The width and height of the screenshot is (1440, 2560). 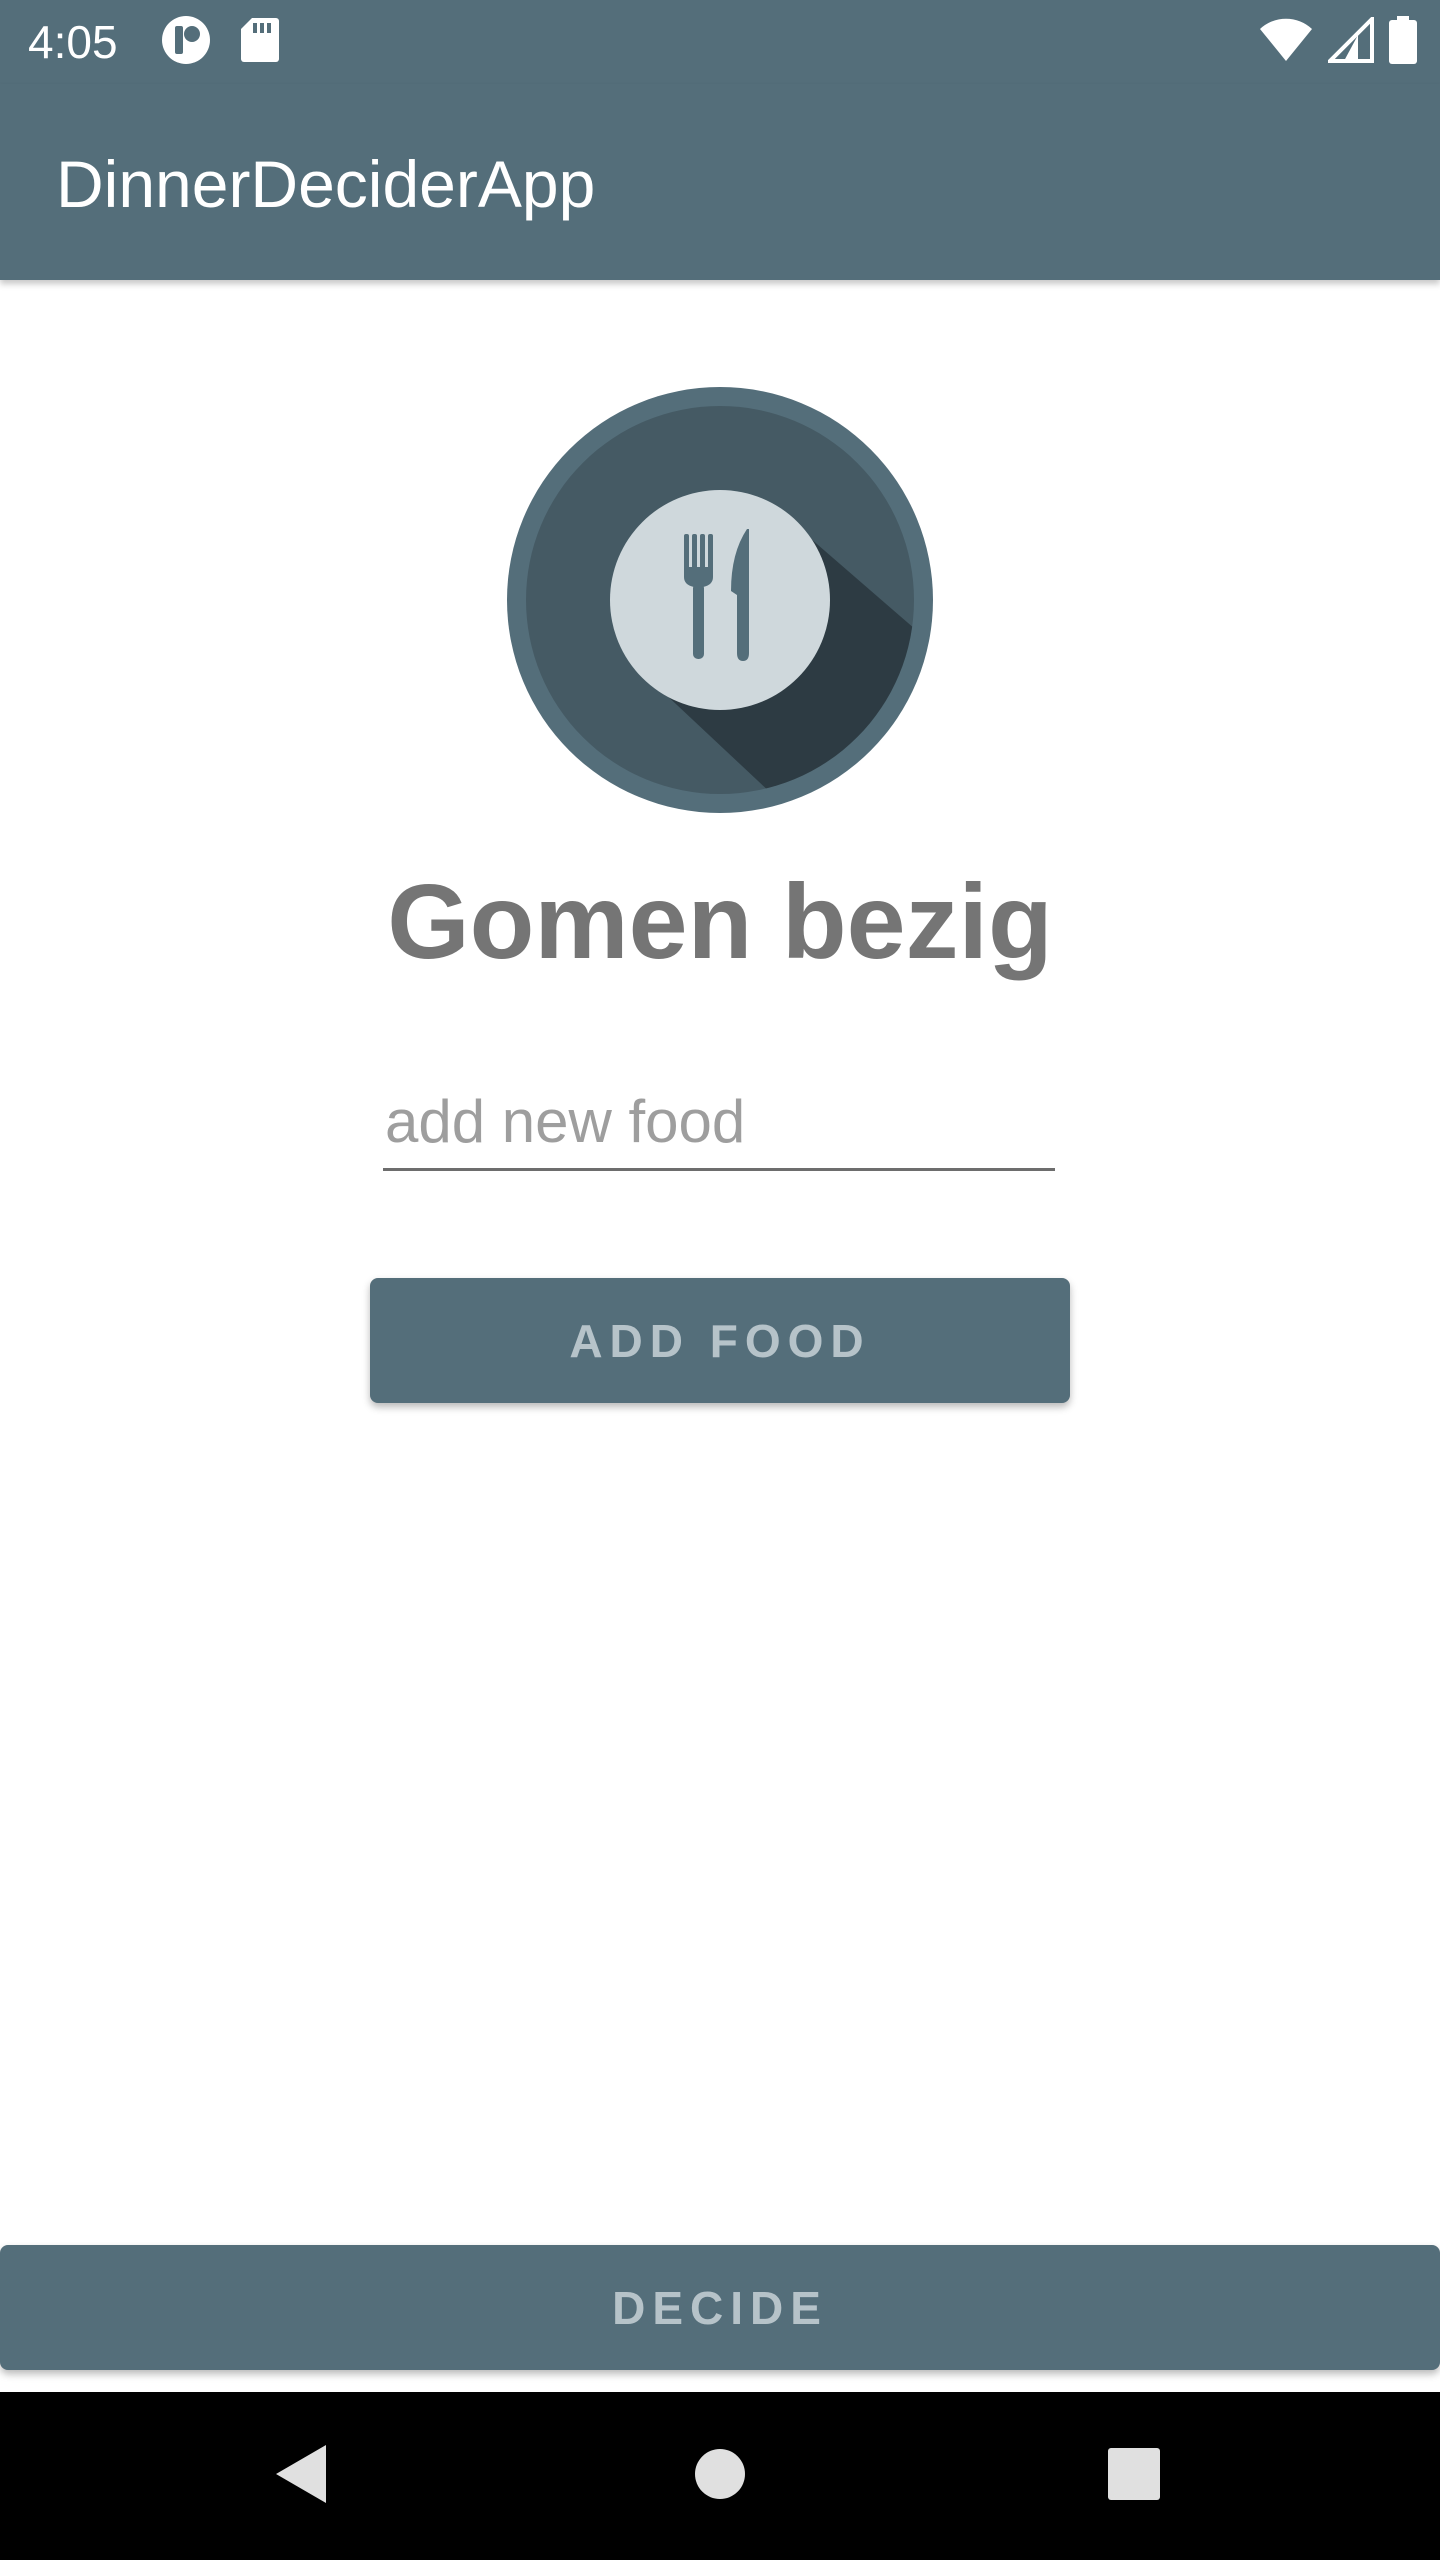 I want to click on status-time: 4:05, so click(x=73, y=42).